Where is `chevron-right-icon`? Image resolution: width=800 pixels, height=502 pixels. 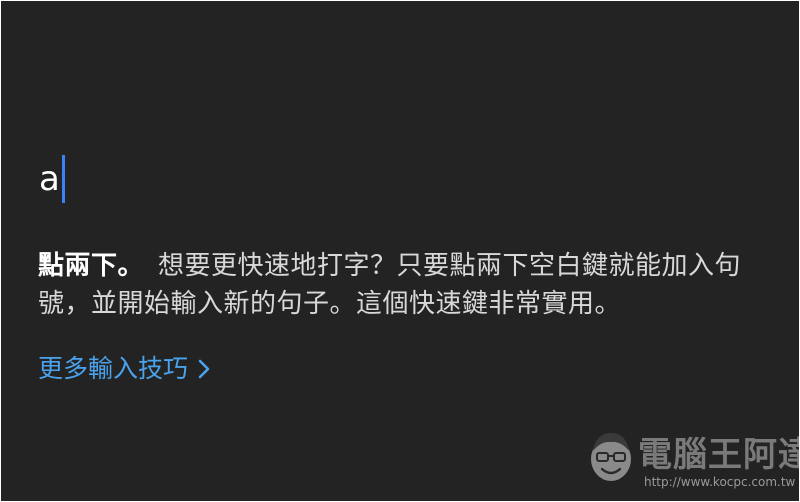 chevron-right-icon is located at coordinates (204, 369).